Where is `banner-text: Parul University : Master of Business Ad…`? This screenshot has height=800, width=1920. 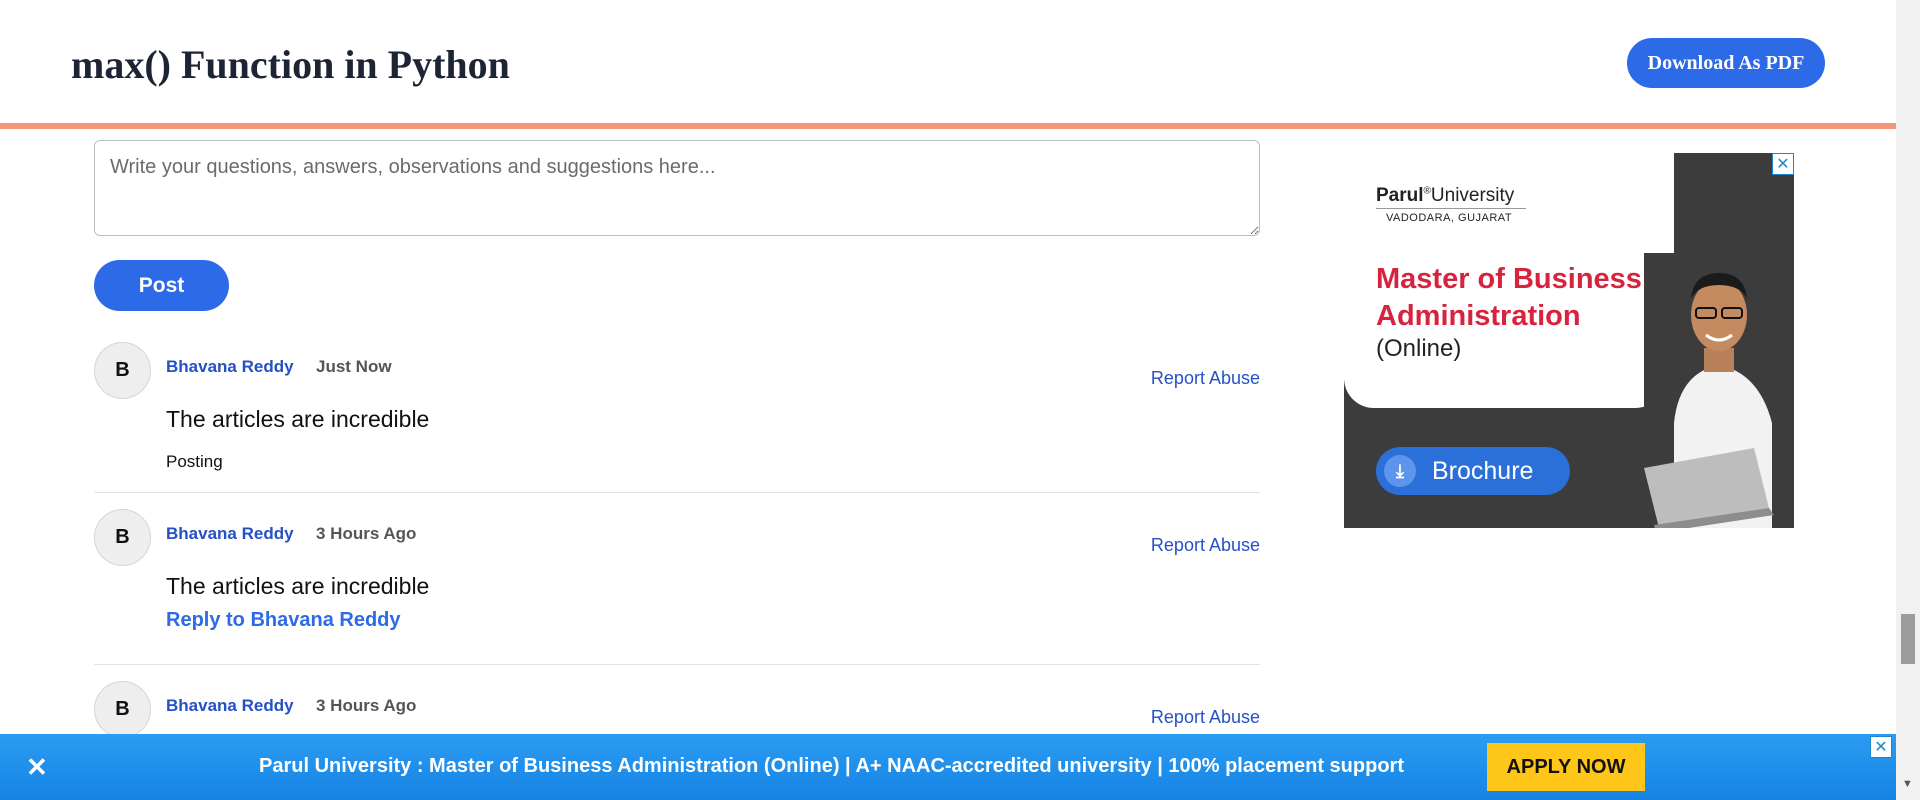 banner-text: Parul University : Master of Business Ad… is located at coordinates (831, 766).